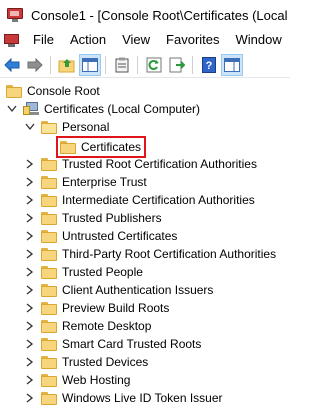 The image size is (320, 407). I want to click on refresh-button, so click(154, 65).